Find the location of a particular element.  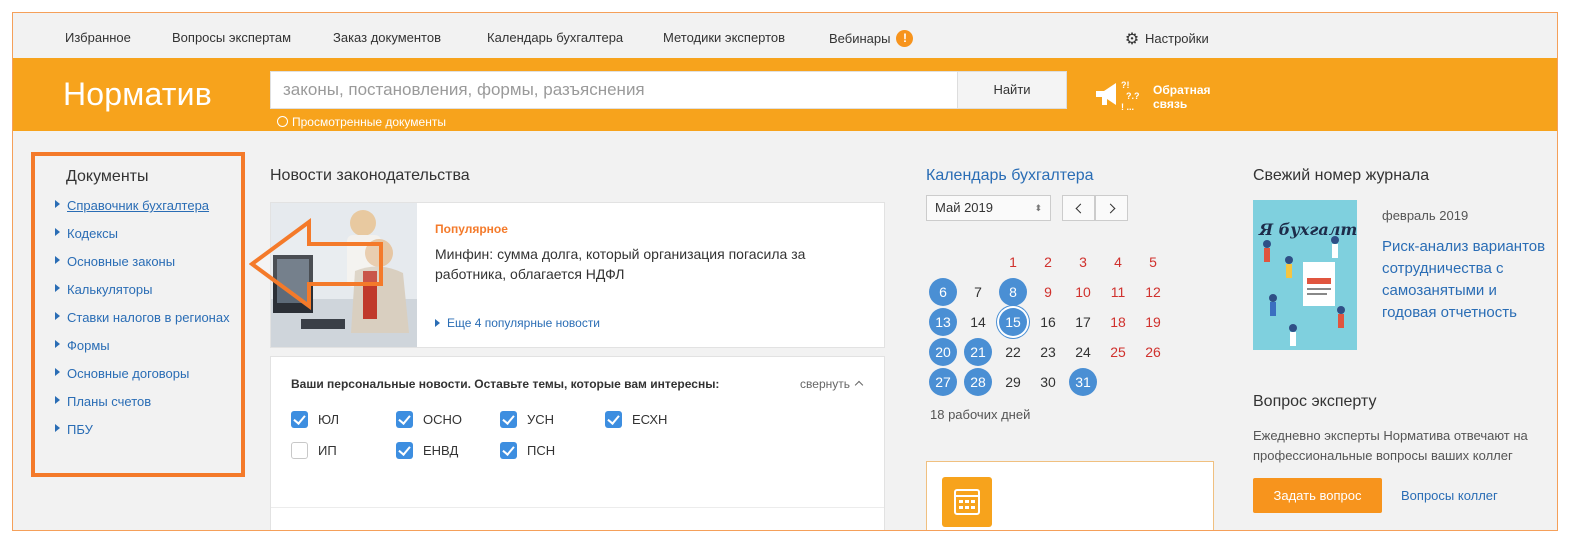

topic-checkbox-eskhn: ЕСХН is located at coordinates (636, 419).